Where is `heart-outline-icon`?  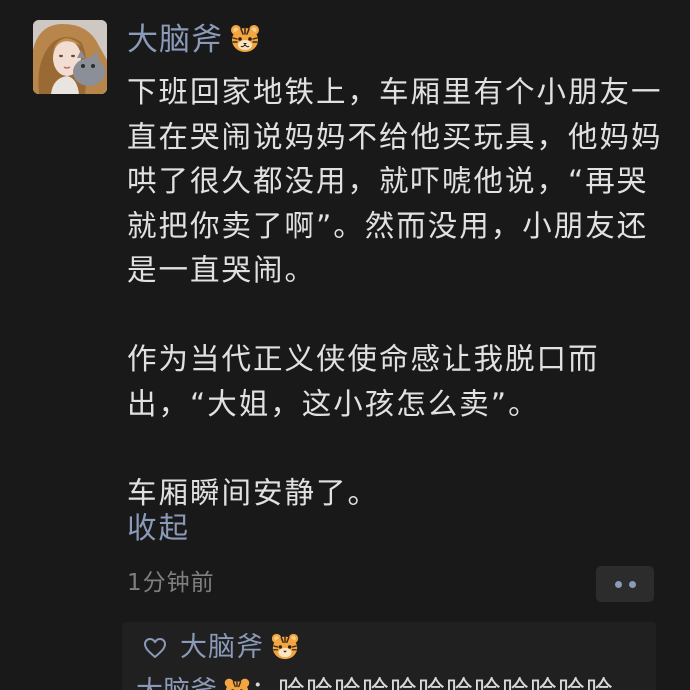
heart-outline-icon is located at coordinates (155, 648).